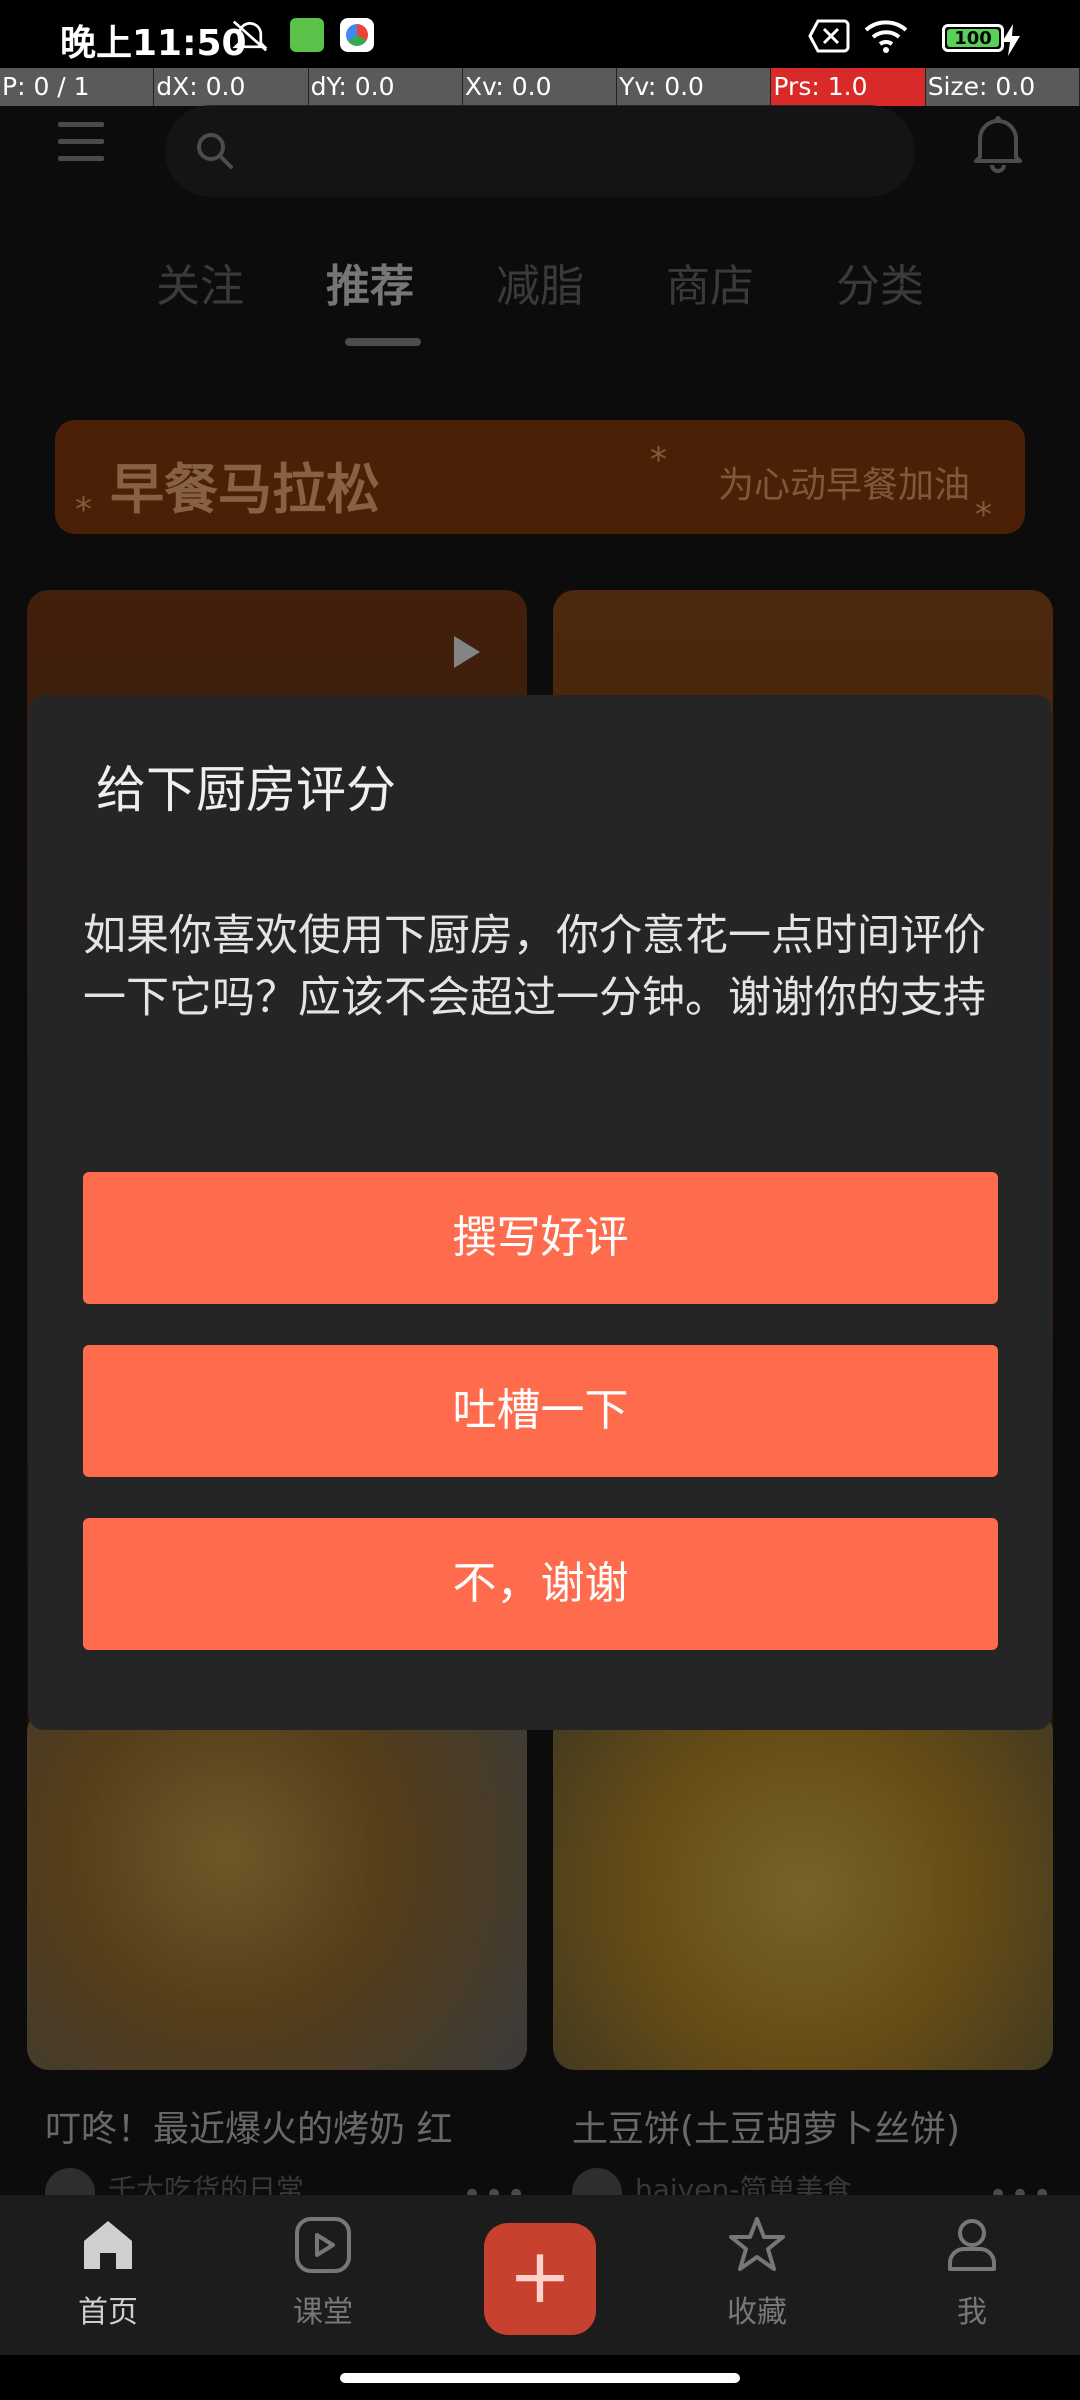  What do you see at coordinates (77, 87) in the screenshot?
I see `pointer-count: P: 0 / 1` at bounding box center [77, 87].